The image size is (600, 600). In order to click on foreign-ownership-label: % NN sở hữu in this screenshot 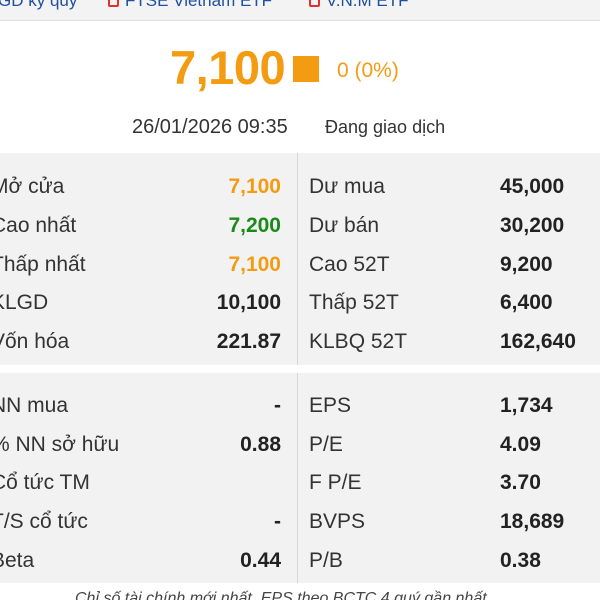, I will do `click(60, 444)`.